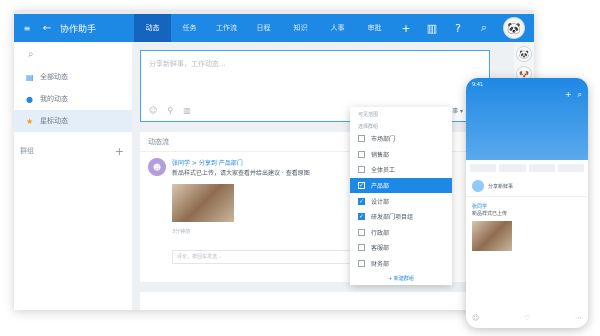  I want to click on sidebar-group-label: 群组, so click(27, 151).